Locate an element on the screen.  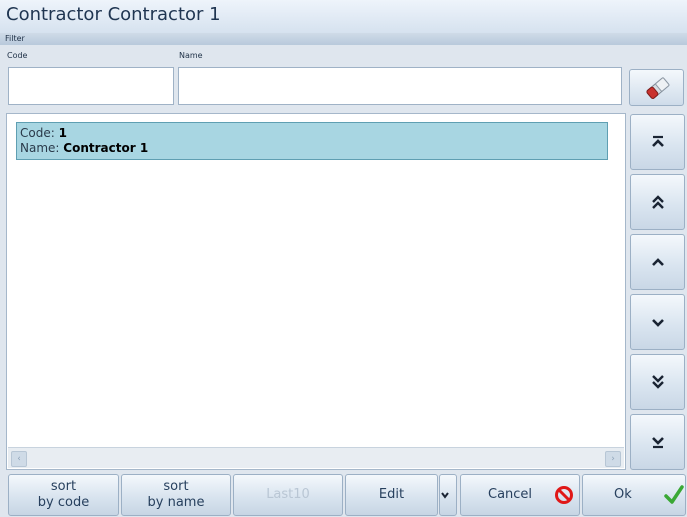
name-filter-input is located at coordinates (400, 86).